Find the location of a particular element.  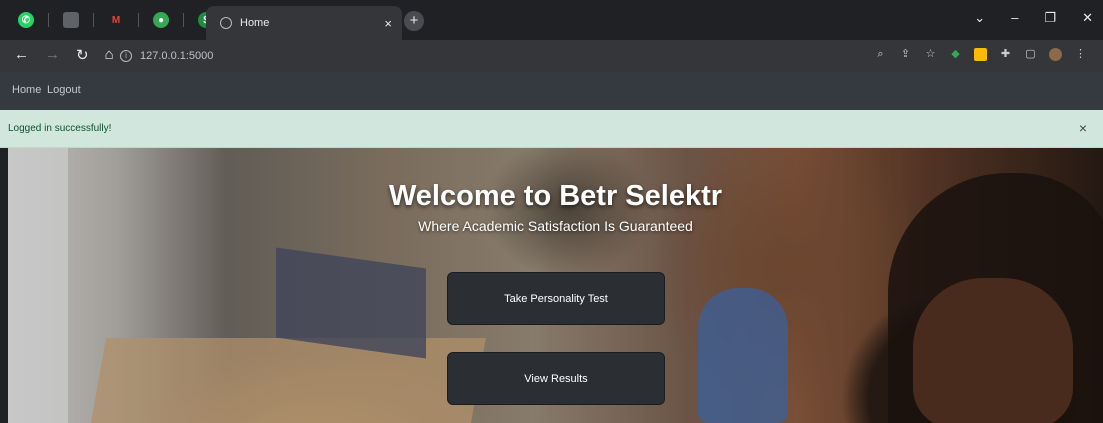

nav-link-home: Home is located at coordinates (26, 90).